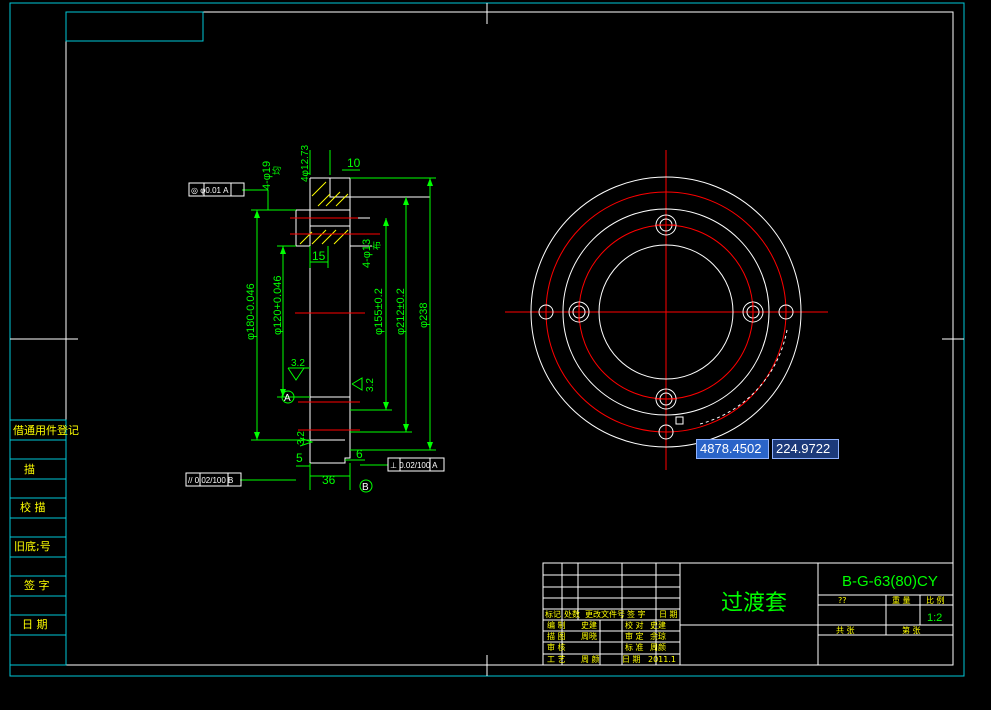 Image resolution: width=991 pixels, height=710 pixels. Describe the element at coordinates (210, 480) in the screenshot. I see `tol-parallelism: // 0.02/100 B` at that location.